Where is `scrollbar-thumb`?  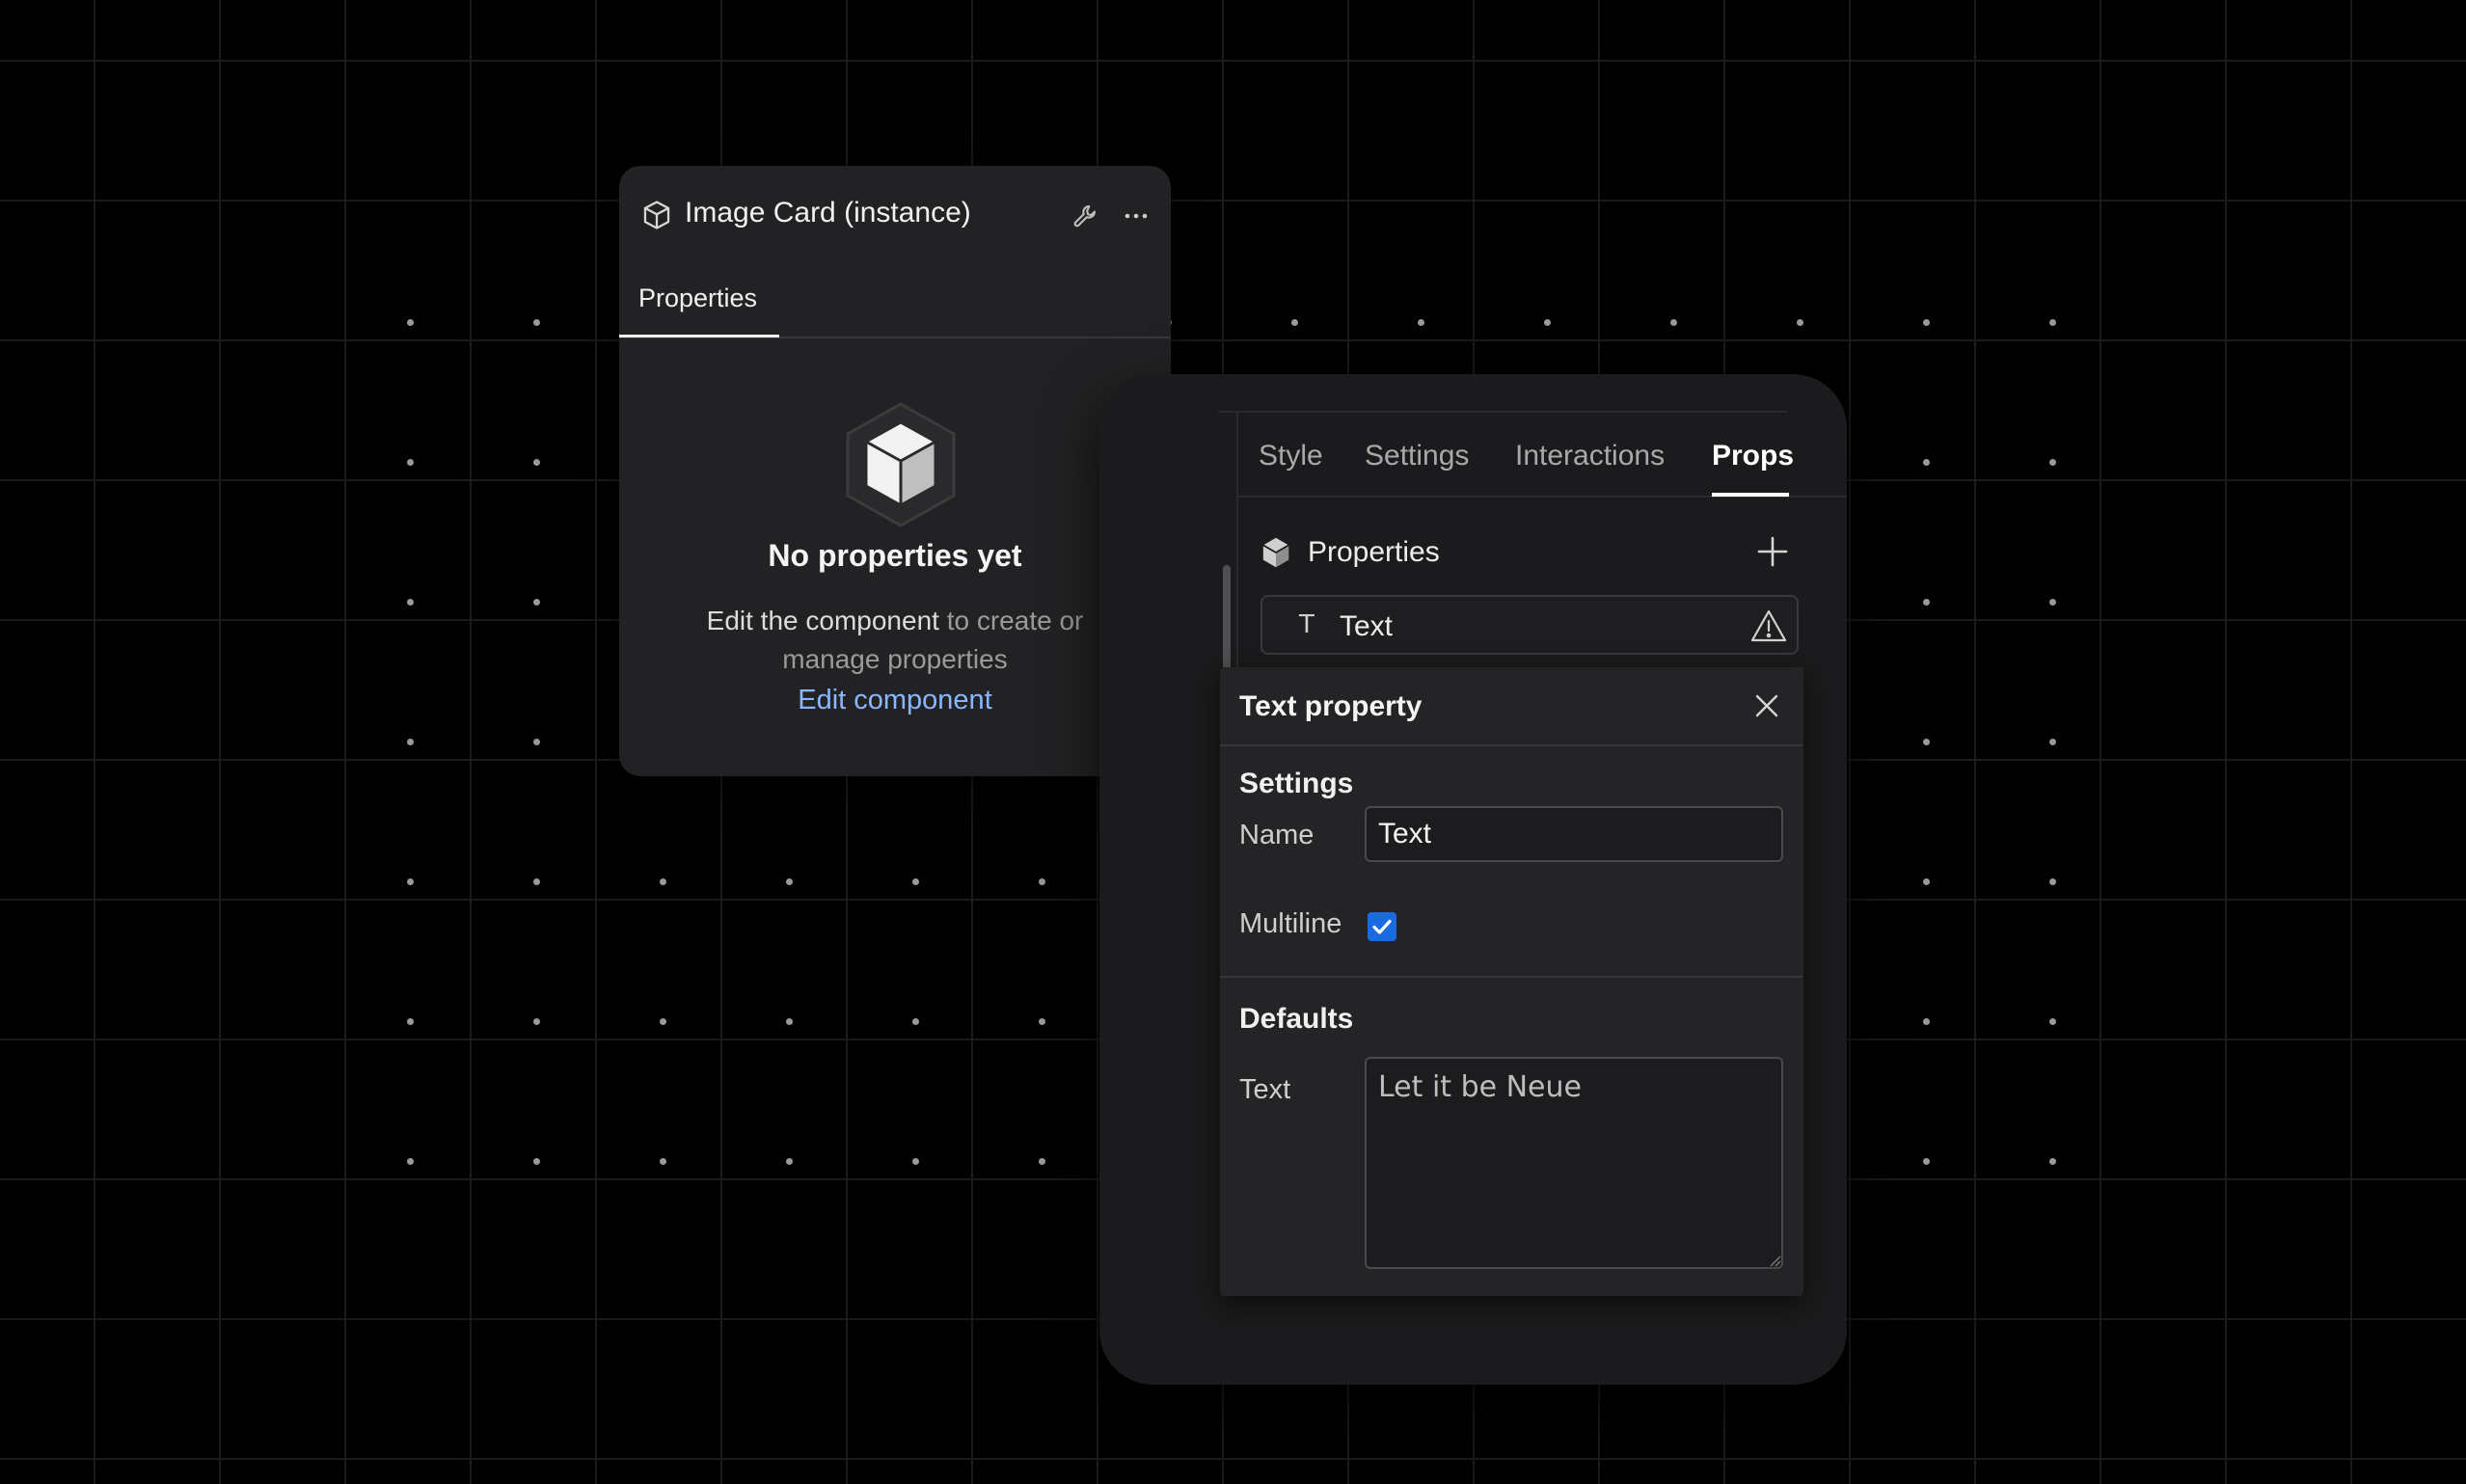
scrollbar-thumb is located at coordinates (1227, 622).